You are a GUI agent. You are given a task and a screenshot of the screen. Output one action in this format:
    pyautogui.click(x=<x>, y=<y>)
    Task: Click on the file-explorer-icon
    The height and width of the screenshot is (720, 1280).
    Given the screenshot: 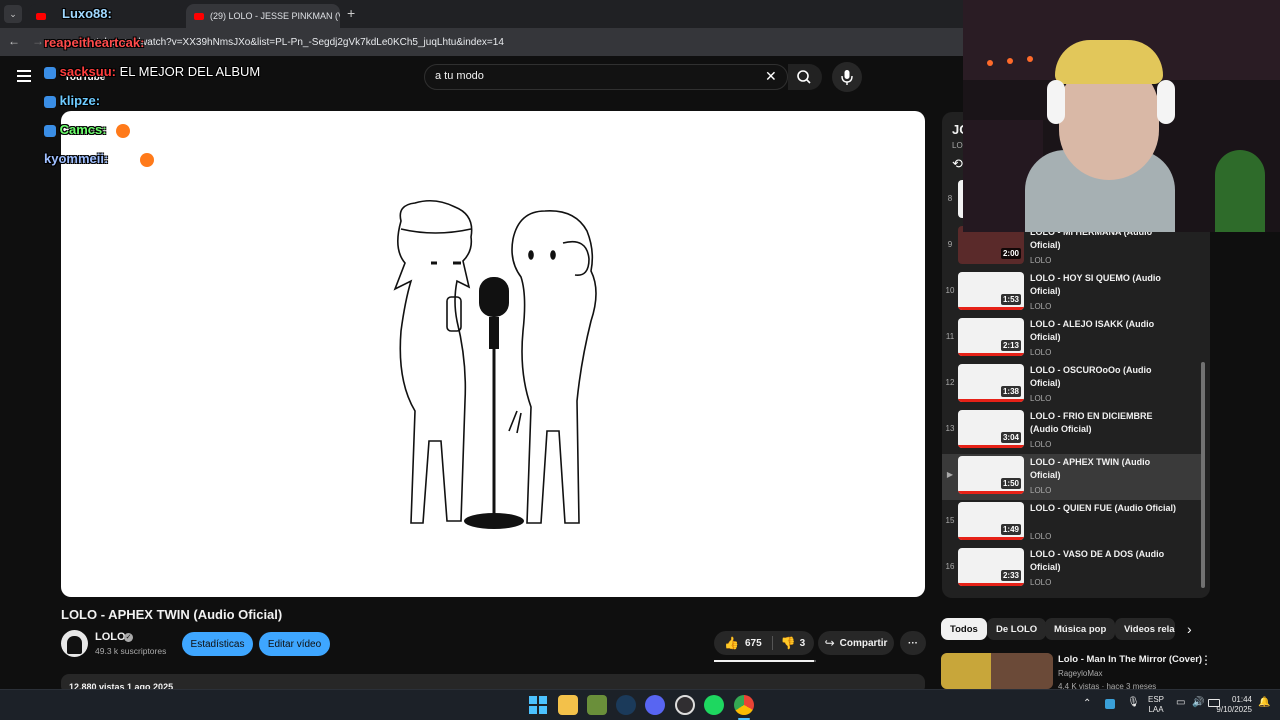 What is the action you would take?
    pyautogui.click(x=568, y=705)
    